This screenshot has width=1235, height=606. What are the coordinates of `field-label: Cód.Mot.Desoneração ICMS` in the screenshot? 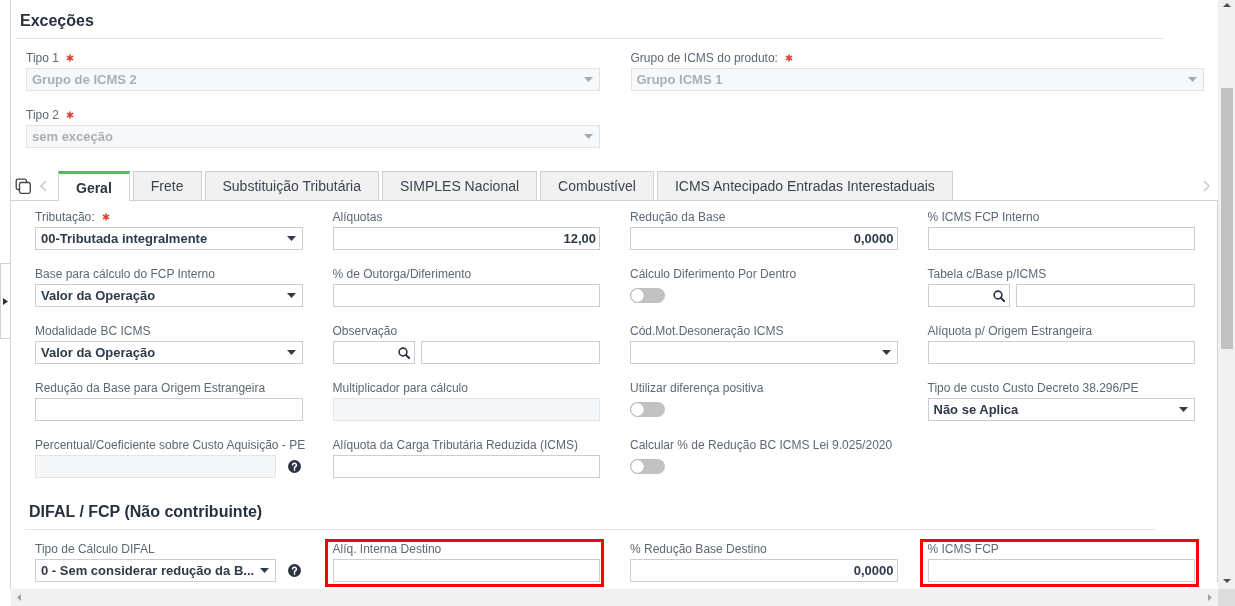 It's located at (707, 331).